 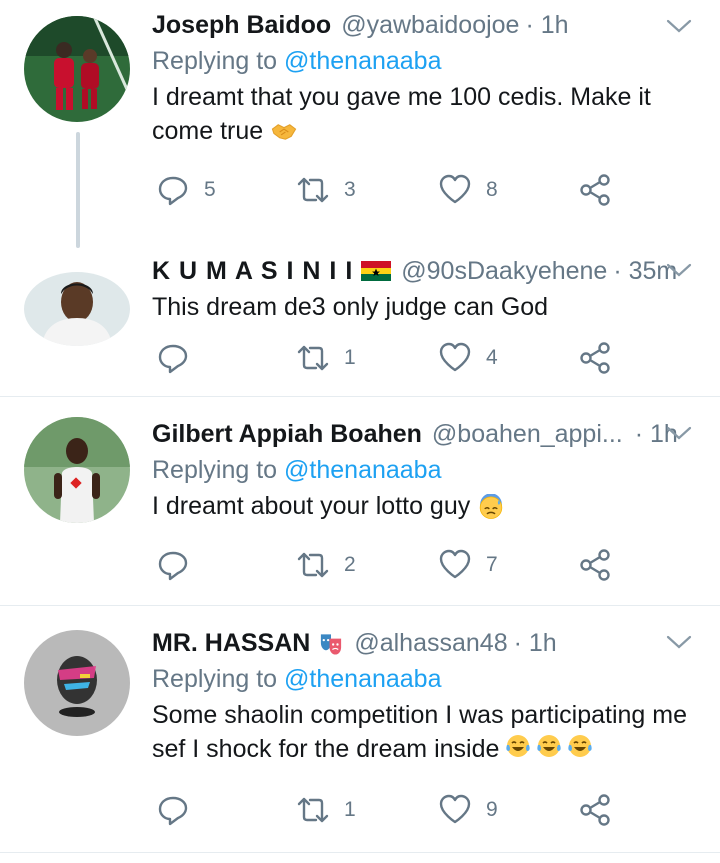 I want to click on display-name: MR. HASSAN, so click(x=231, y=643).